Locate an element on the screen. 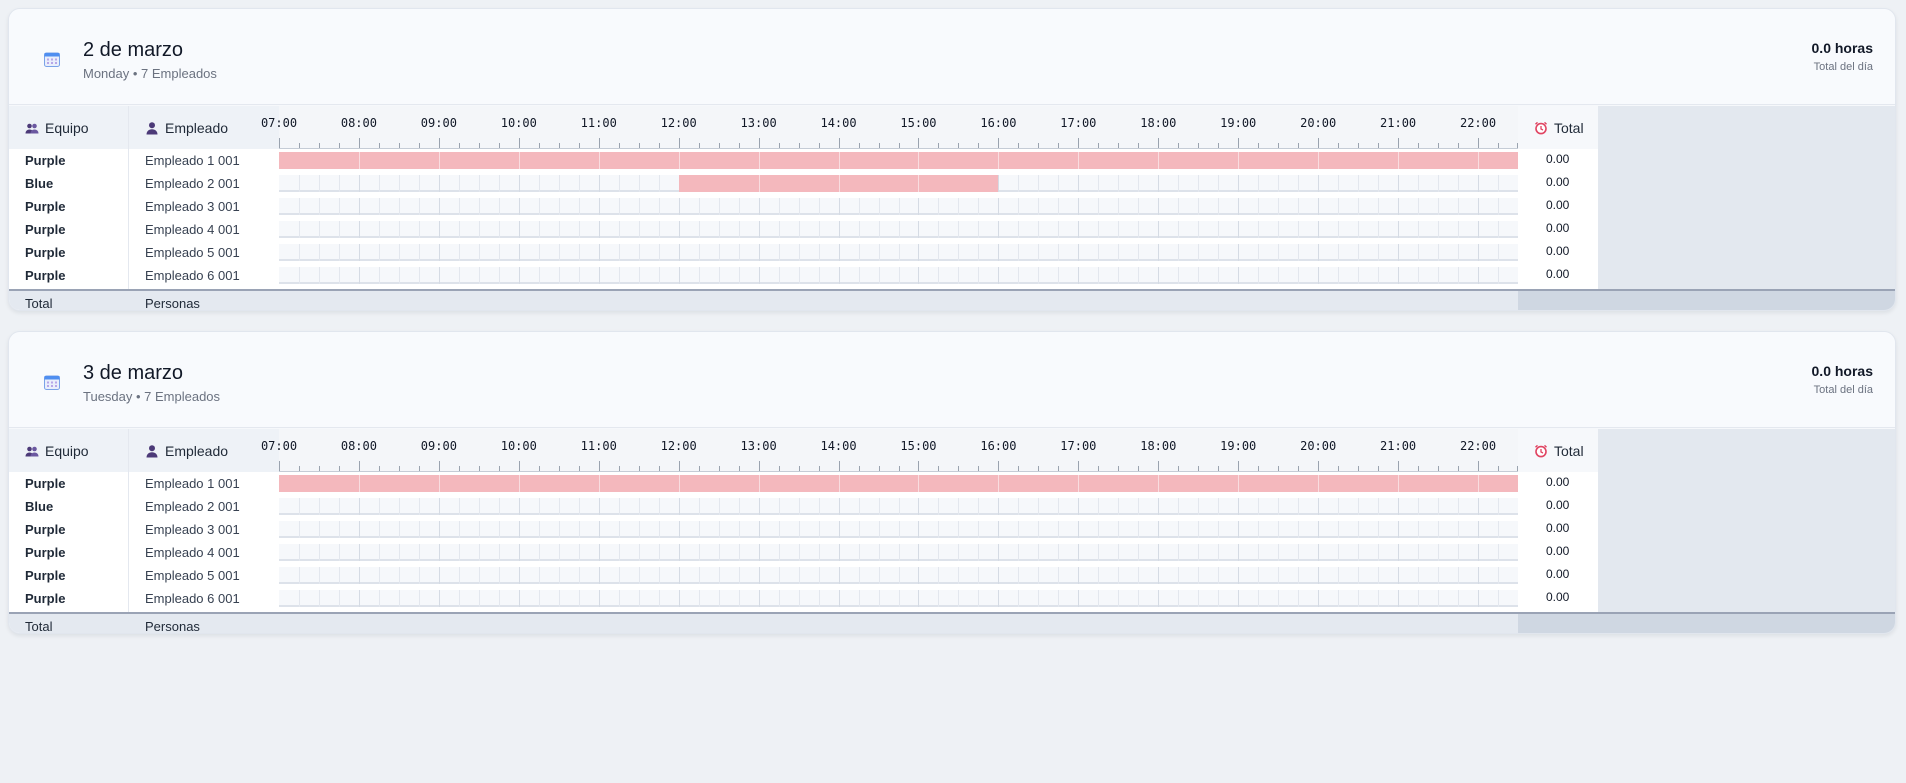  hour-label: 17:00 is located at coordinates (1078, 446).